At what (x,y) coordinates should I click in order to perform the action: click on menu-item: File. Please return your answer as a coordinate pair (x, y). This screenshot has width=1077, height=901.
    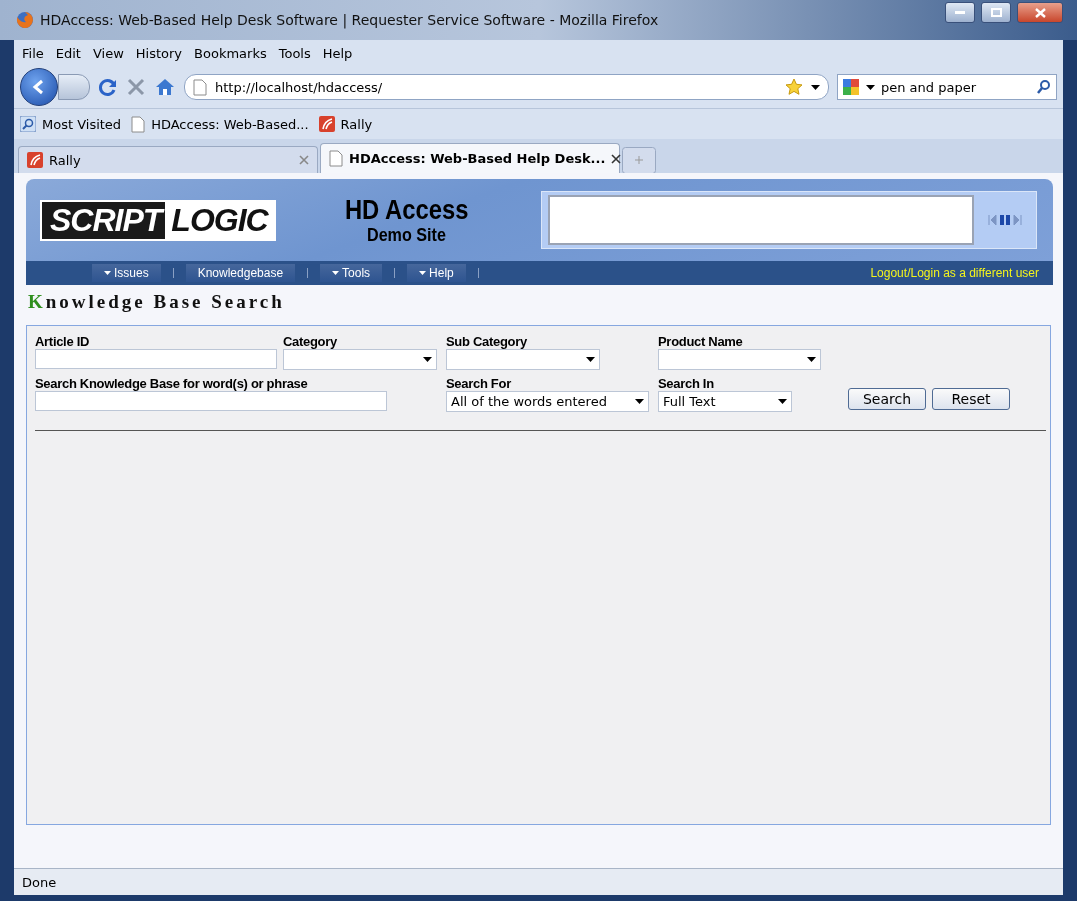
    Looking at the image, I should click on (33, 53).